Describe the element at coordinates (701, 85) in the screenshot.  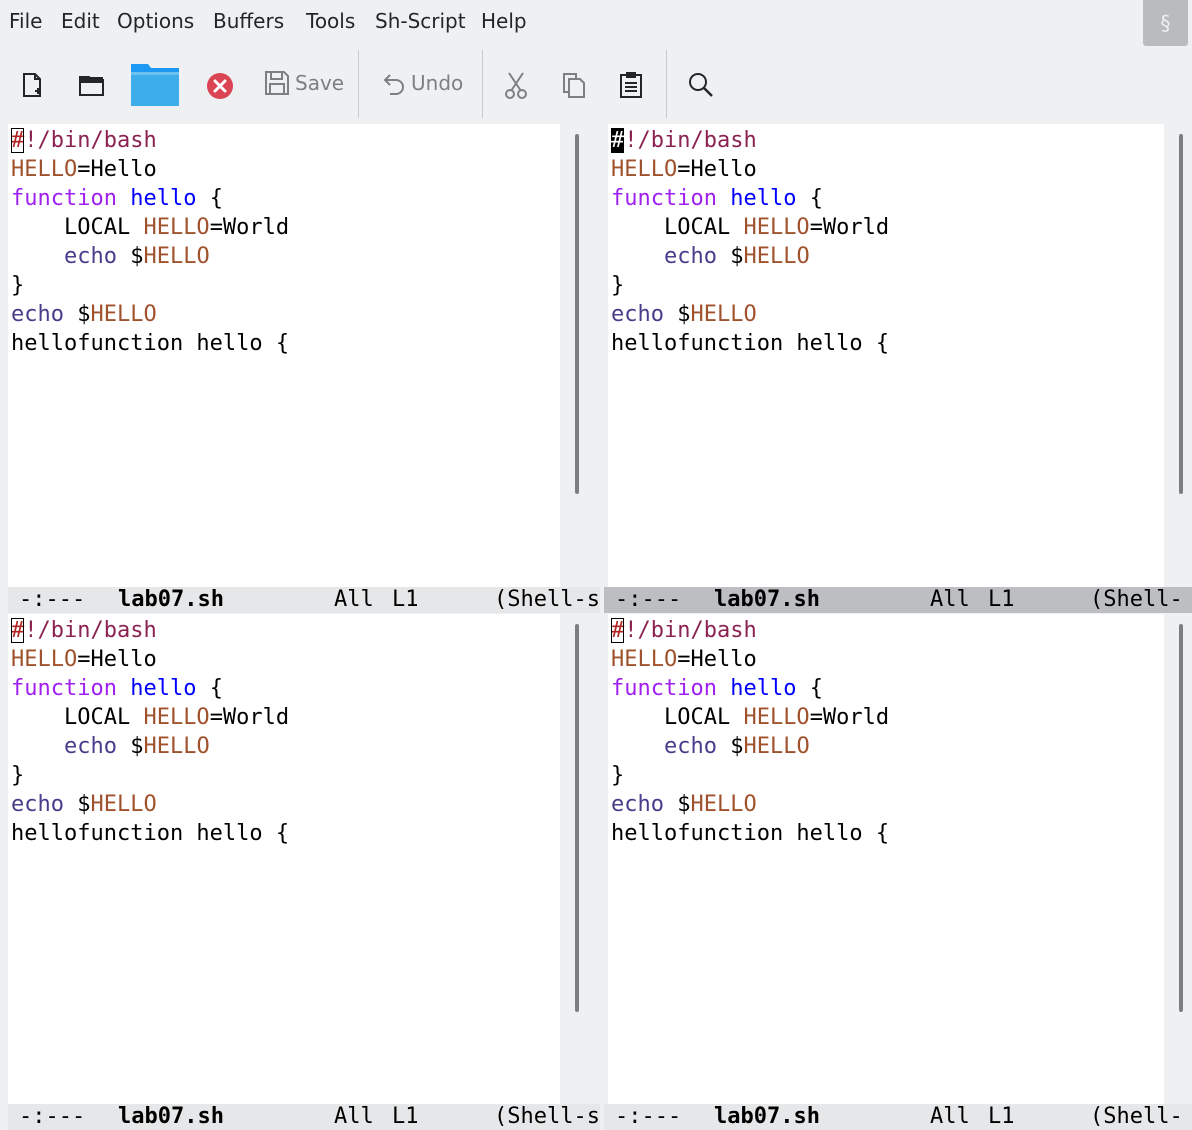
I see `search-button` at that location.